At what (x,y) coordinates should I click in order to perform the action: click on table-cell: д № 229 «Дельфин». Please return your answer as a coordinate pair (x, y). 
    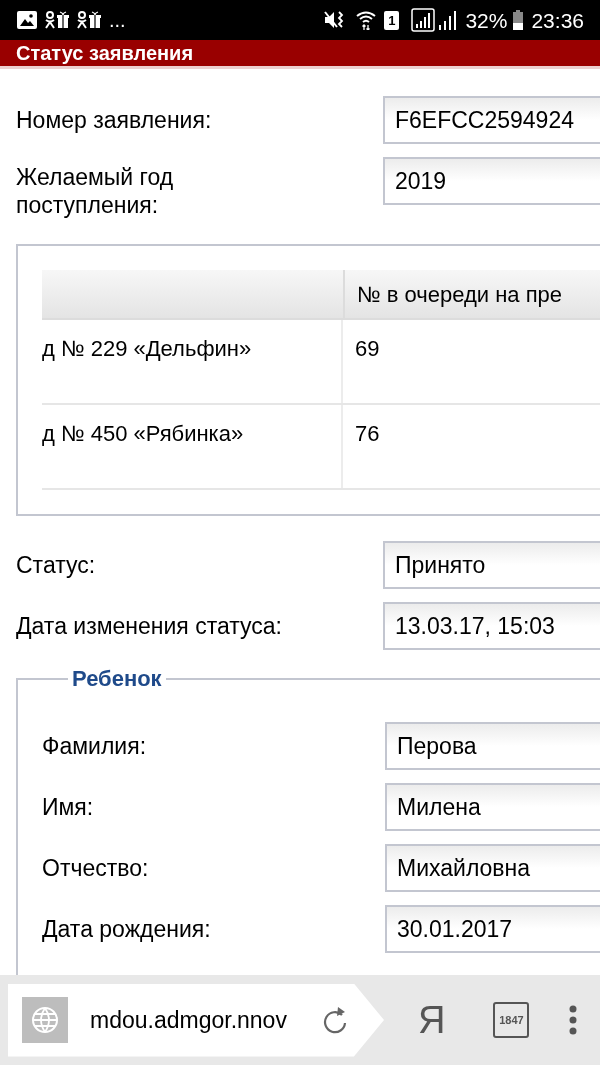
    Looking at the image, I should click on (147, 348).